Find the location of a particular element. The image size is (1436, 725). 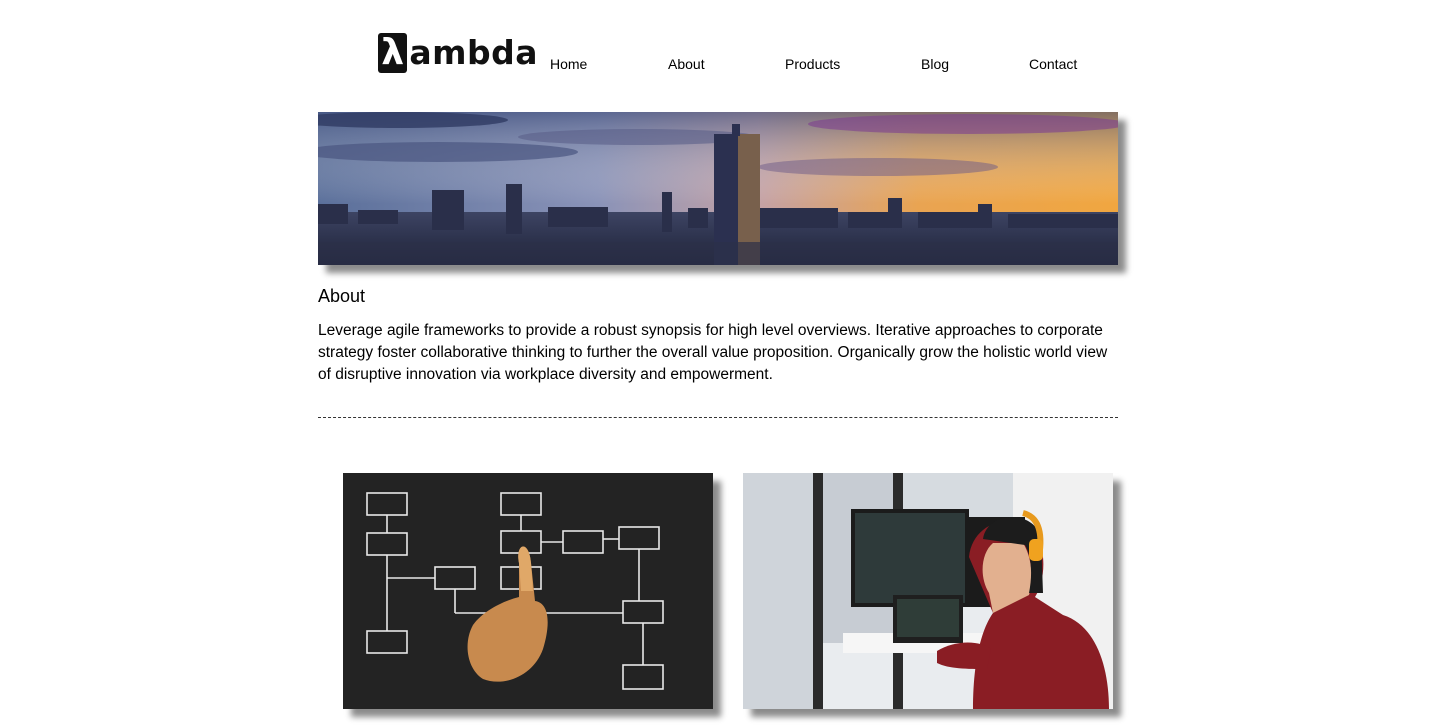

section-divider is located at coordinates (718, 417).